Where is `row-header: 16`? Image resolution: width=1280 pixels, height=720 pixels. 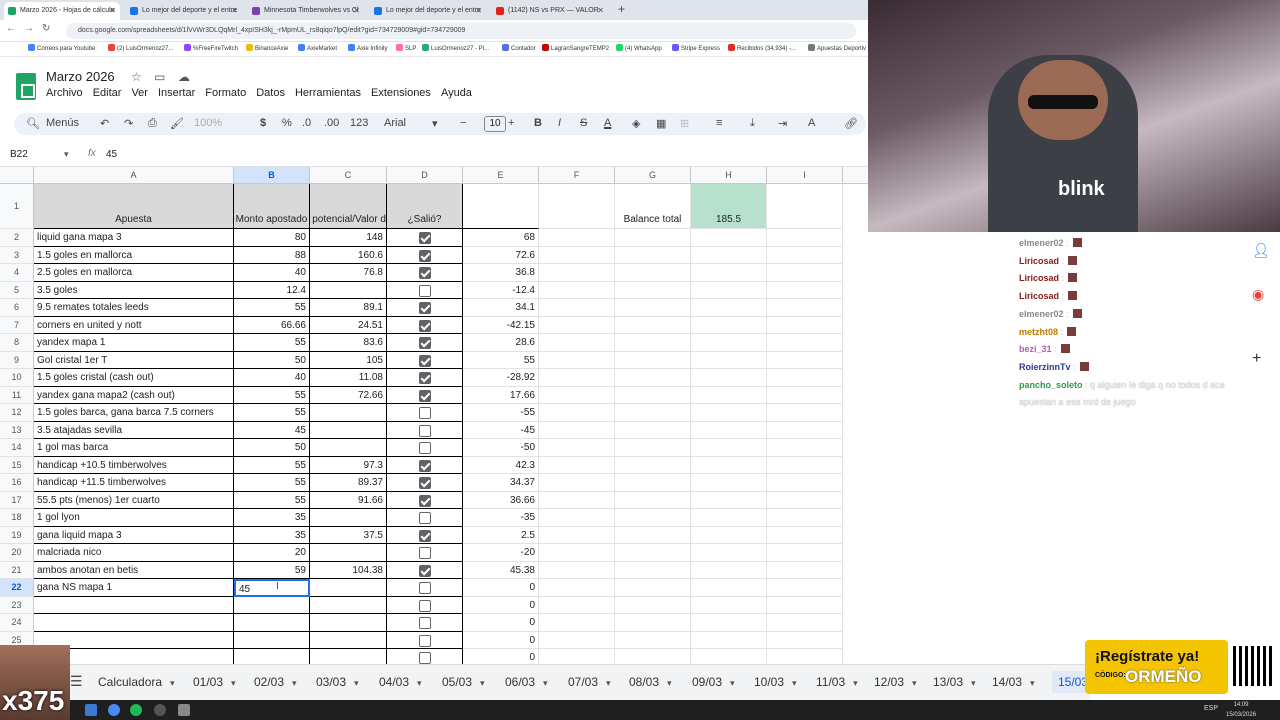 row-header: 16 is located at coordinates (17, 483).